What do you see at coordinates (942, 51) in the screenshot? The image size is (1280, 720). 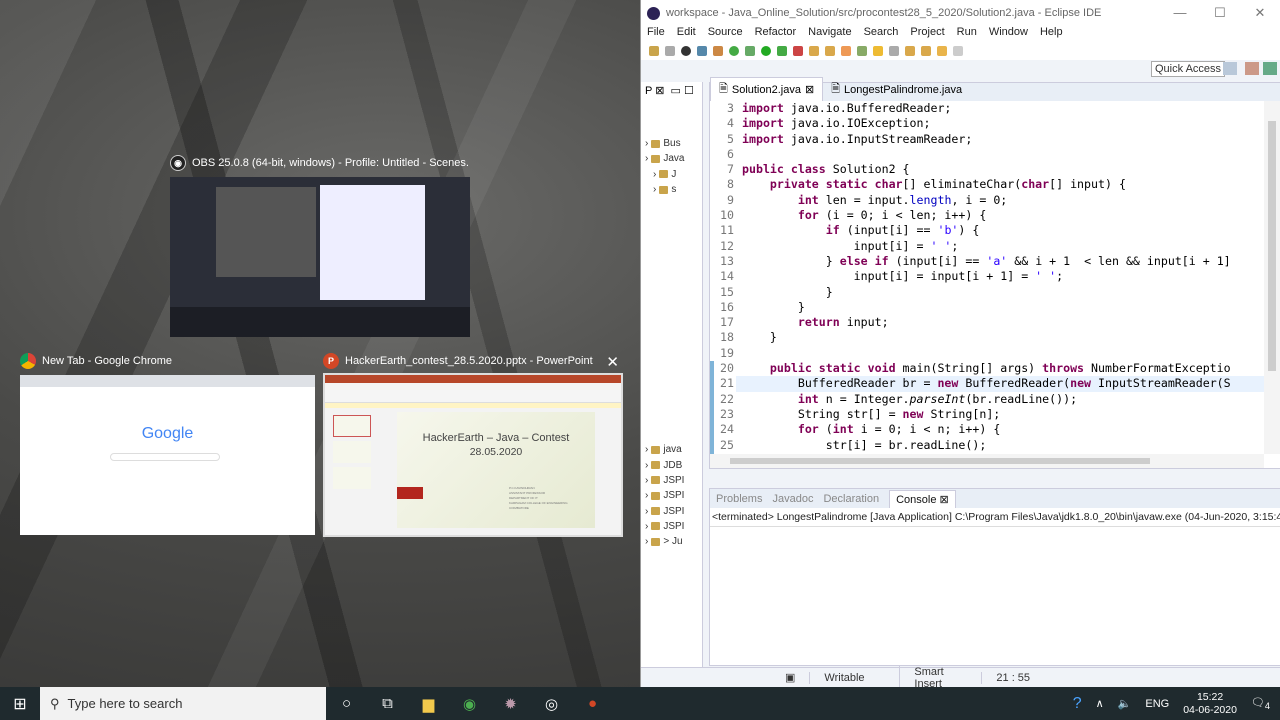 I see `back-icon` at bounding box center [942, 51].